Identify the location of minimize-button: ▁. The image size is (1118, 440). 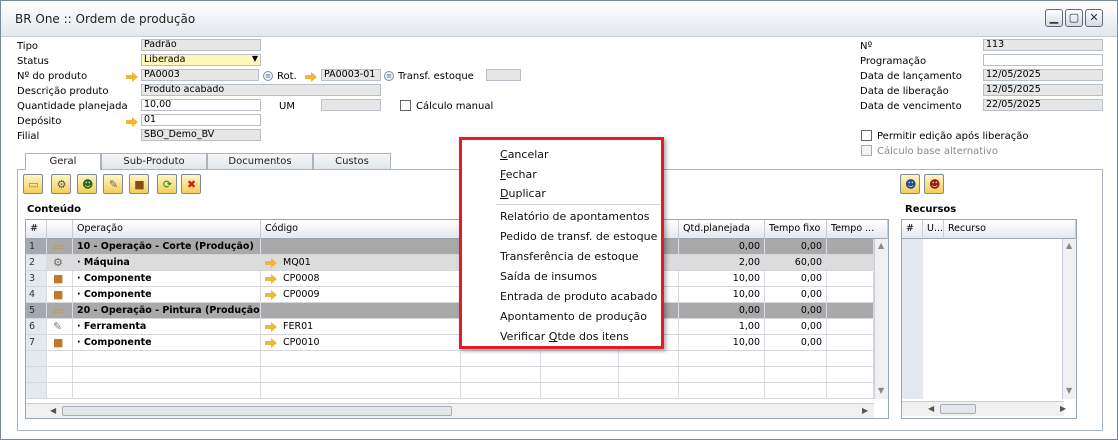
(1054, 18).